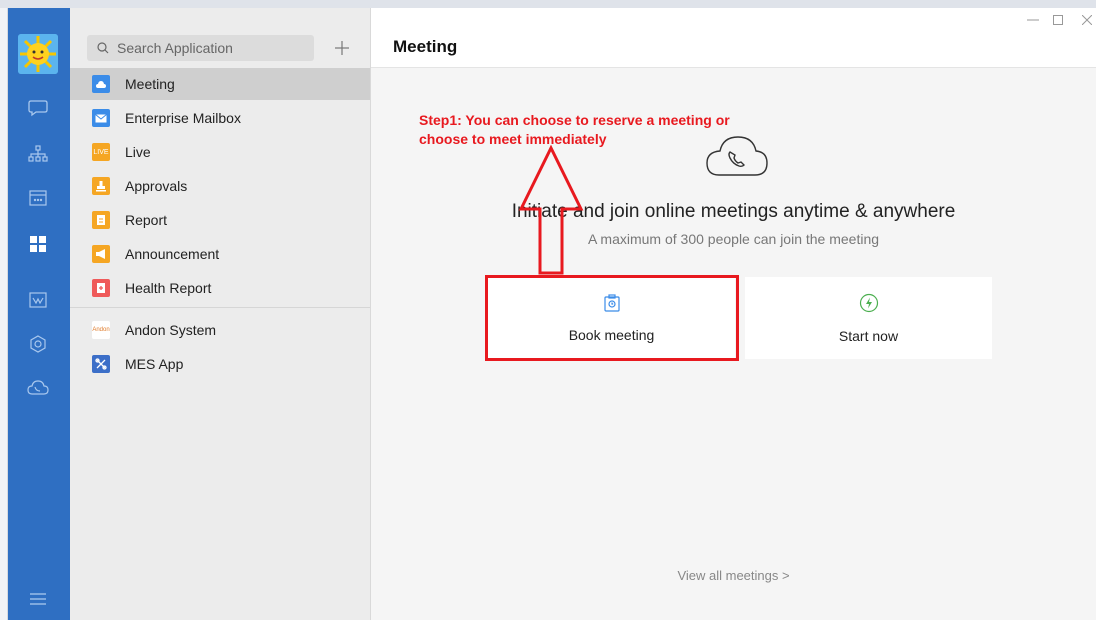 This screenshot has width=1096, height=620. I want to click on app-item-report: Report, so click(220, 220).